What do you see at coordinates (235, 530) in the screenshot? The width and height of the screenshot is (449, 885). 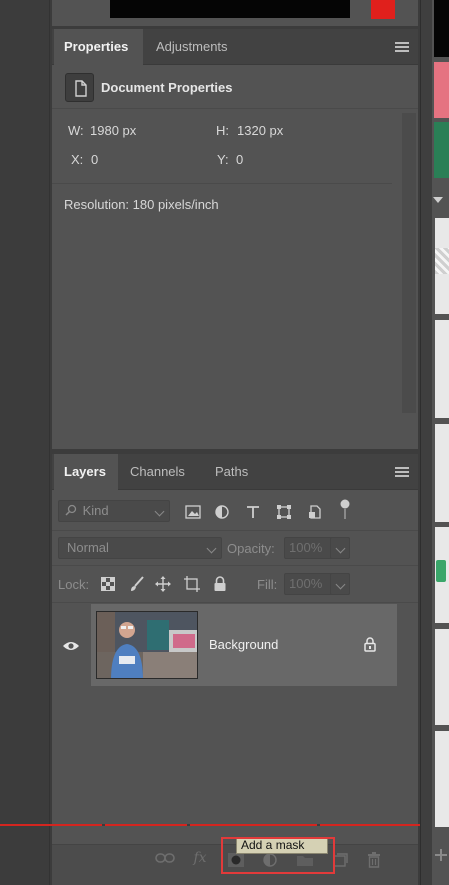 I see `filter-divider` at bounding box center [235, 530].